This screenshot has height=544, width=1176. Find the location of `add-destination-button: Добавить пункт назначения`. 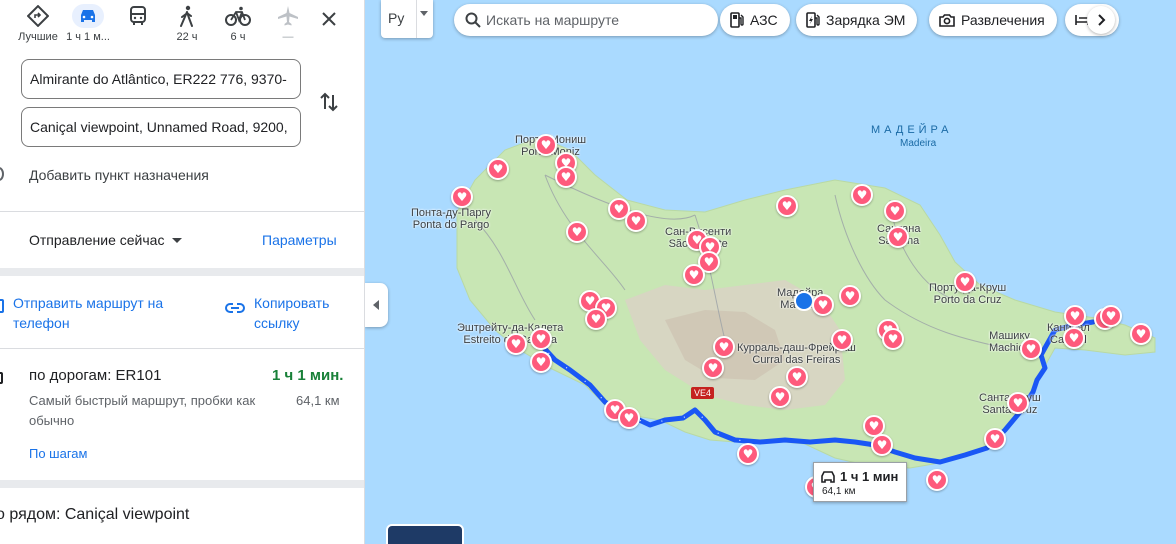

add-destination-button: Добавить пункт назначения is located at coordinates (182, 175).